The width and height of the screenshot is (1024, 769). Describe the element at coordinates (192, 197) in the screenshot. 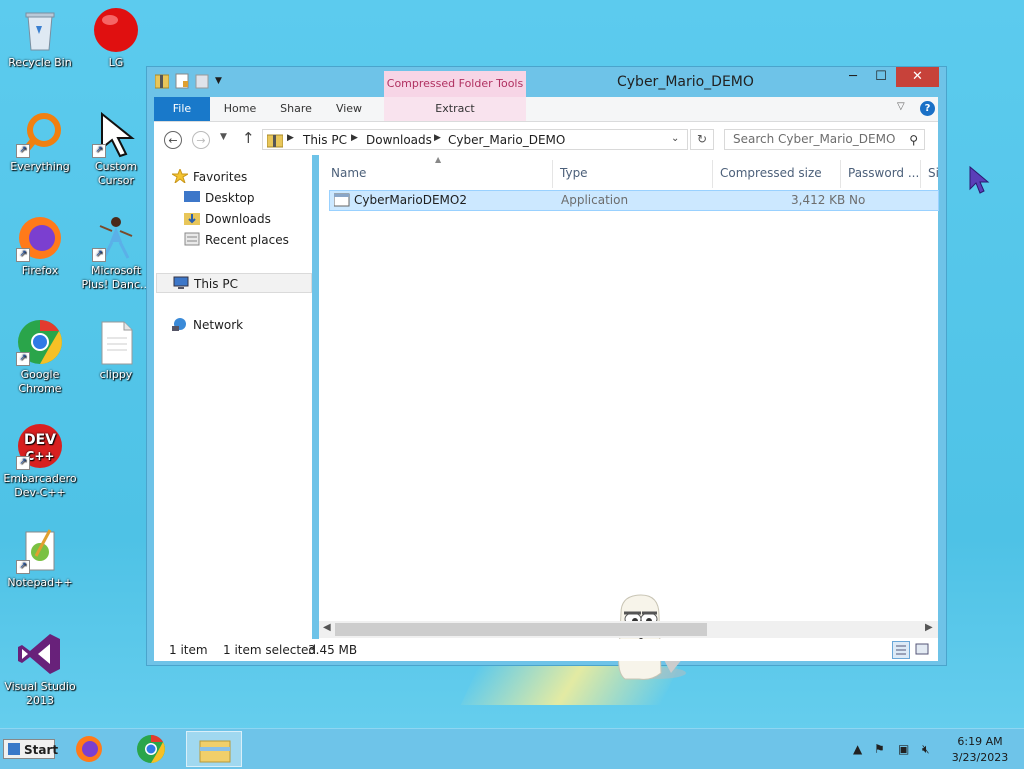

I see `desktop-icon` at that location.